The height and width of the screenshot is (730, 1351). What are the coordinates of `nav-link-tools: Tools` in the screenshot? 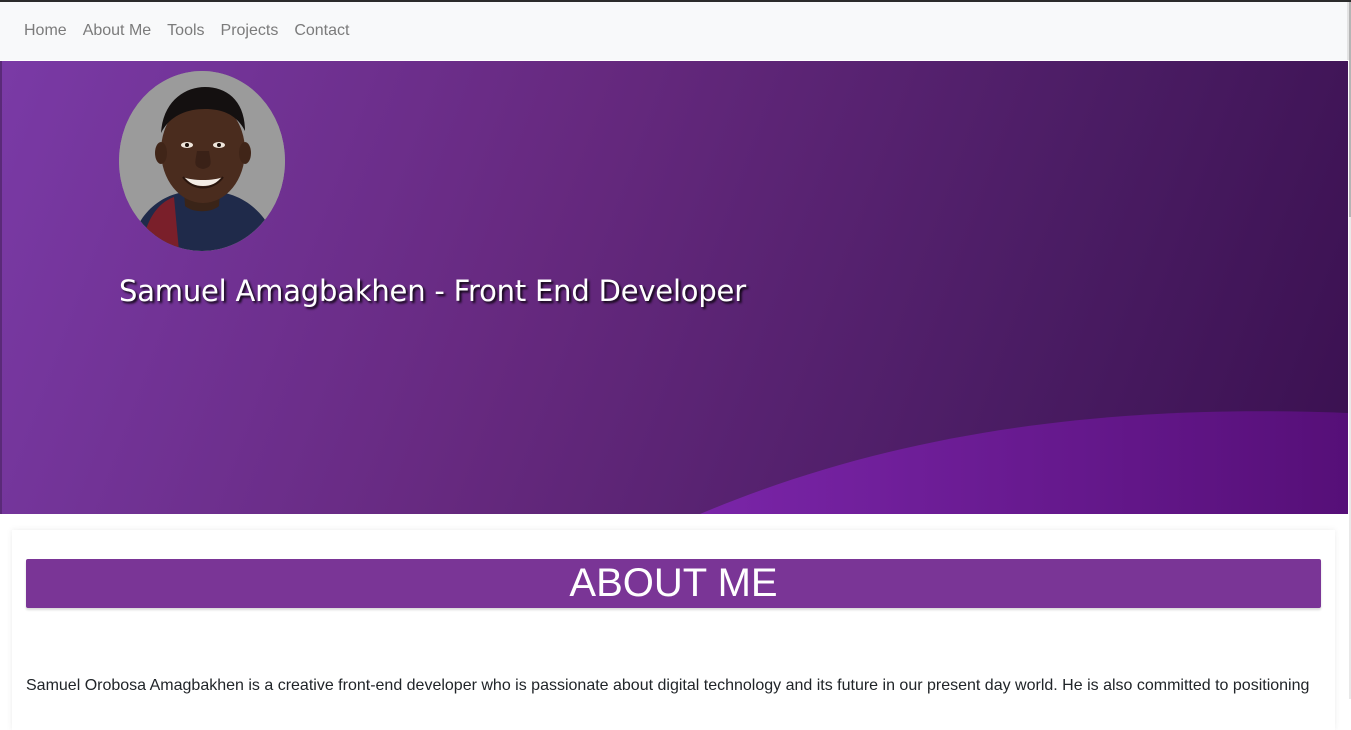 It's located at (185, 31).